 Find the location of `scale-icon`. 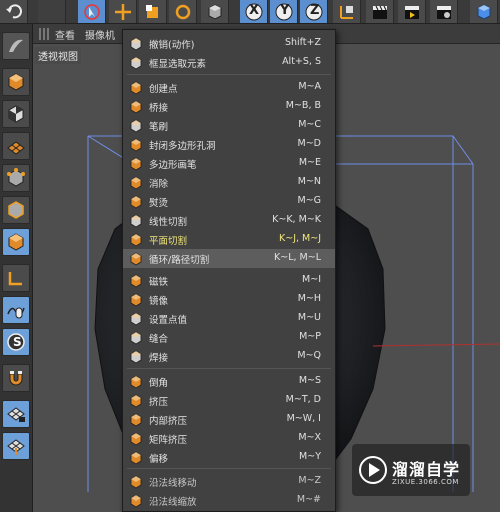

scale-icon is located at coordinates (151, 11).